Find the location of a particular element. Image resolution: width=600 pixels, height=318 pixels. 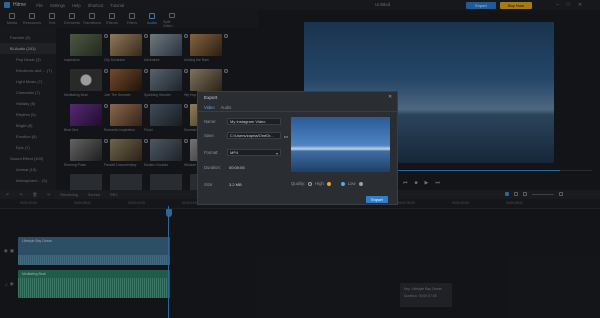

quality-row: Quality: High Low is located at coordinates (327, 183).